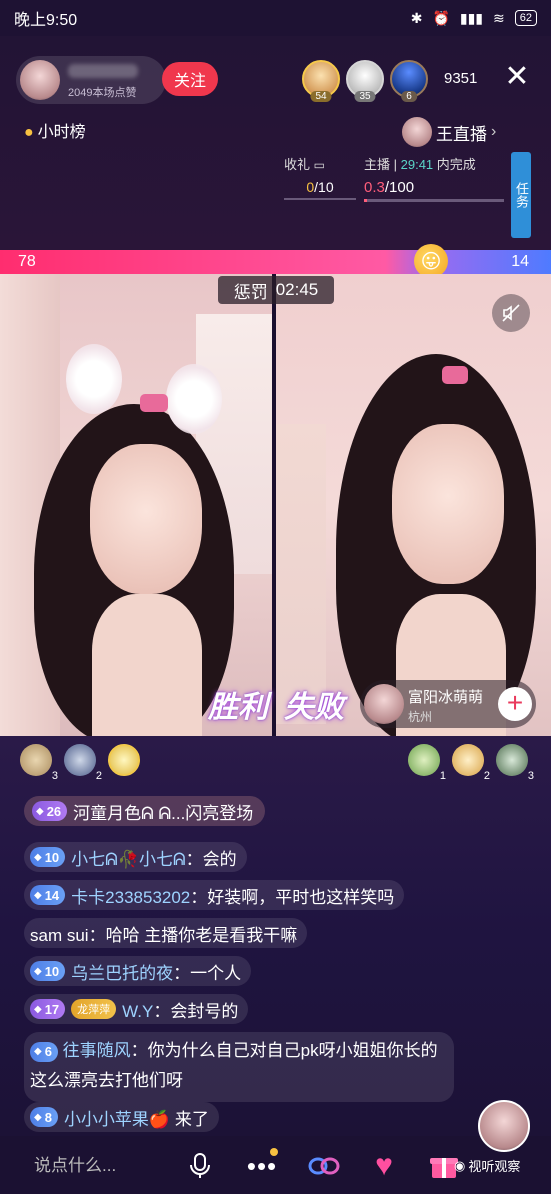  I want to click on chat-message: ◆ 10 小七ᕱ🥀小七ᕱ：会的, so click(135, 857).